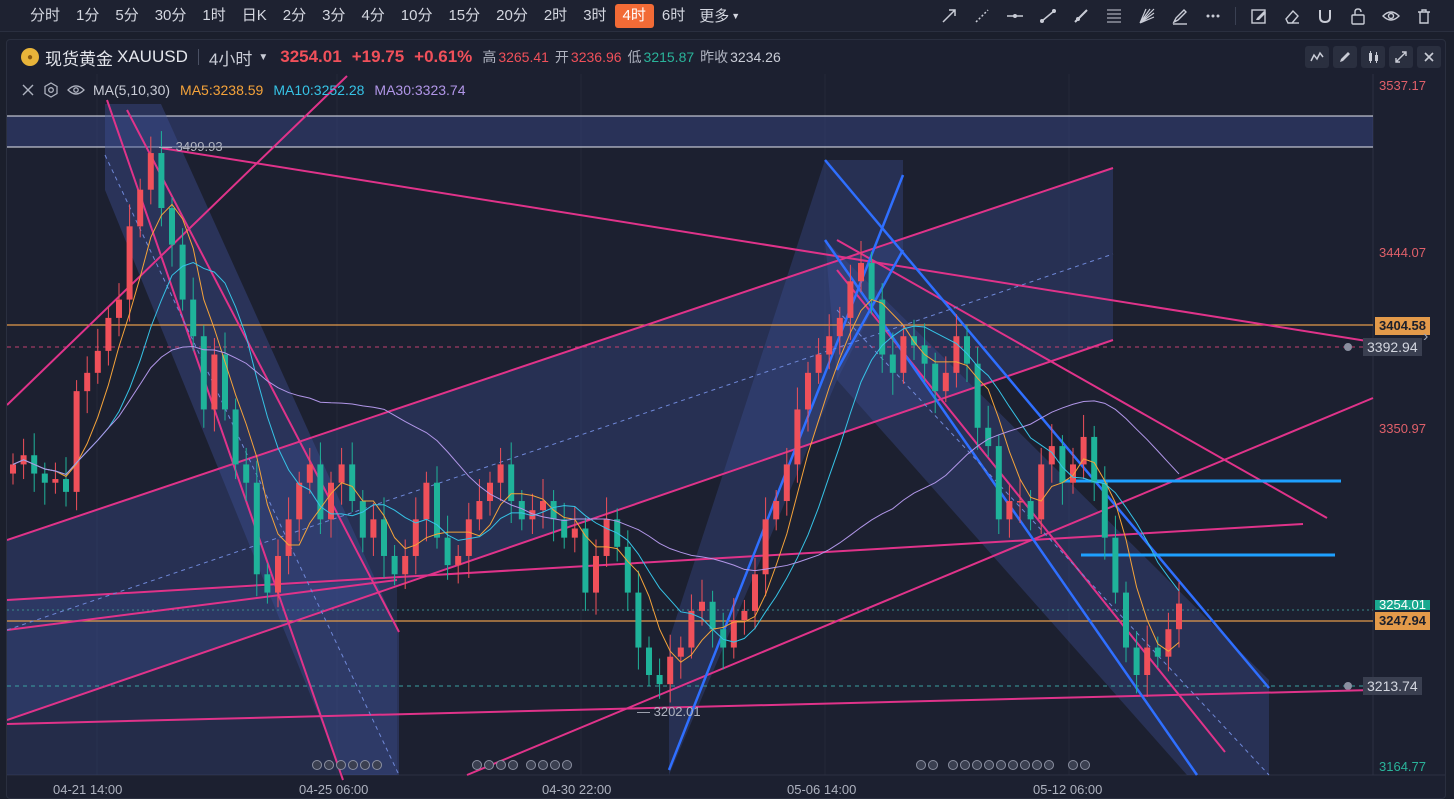 The width and height of the screenshot is (1454, 799). What do you see at coordinates (45, 16) in the screenshot?
I see `interval-tab: 分时` at bounding box center [45, 16].